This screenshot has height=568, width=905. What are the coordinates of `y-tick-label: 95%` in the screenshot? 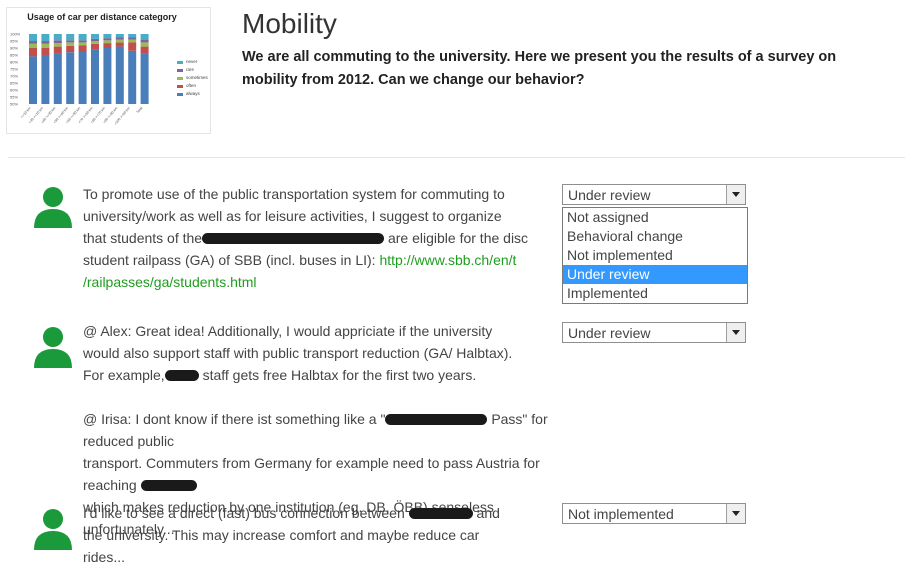 It's located at (14, 41).